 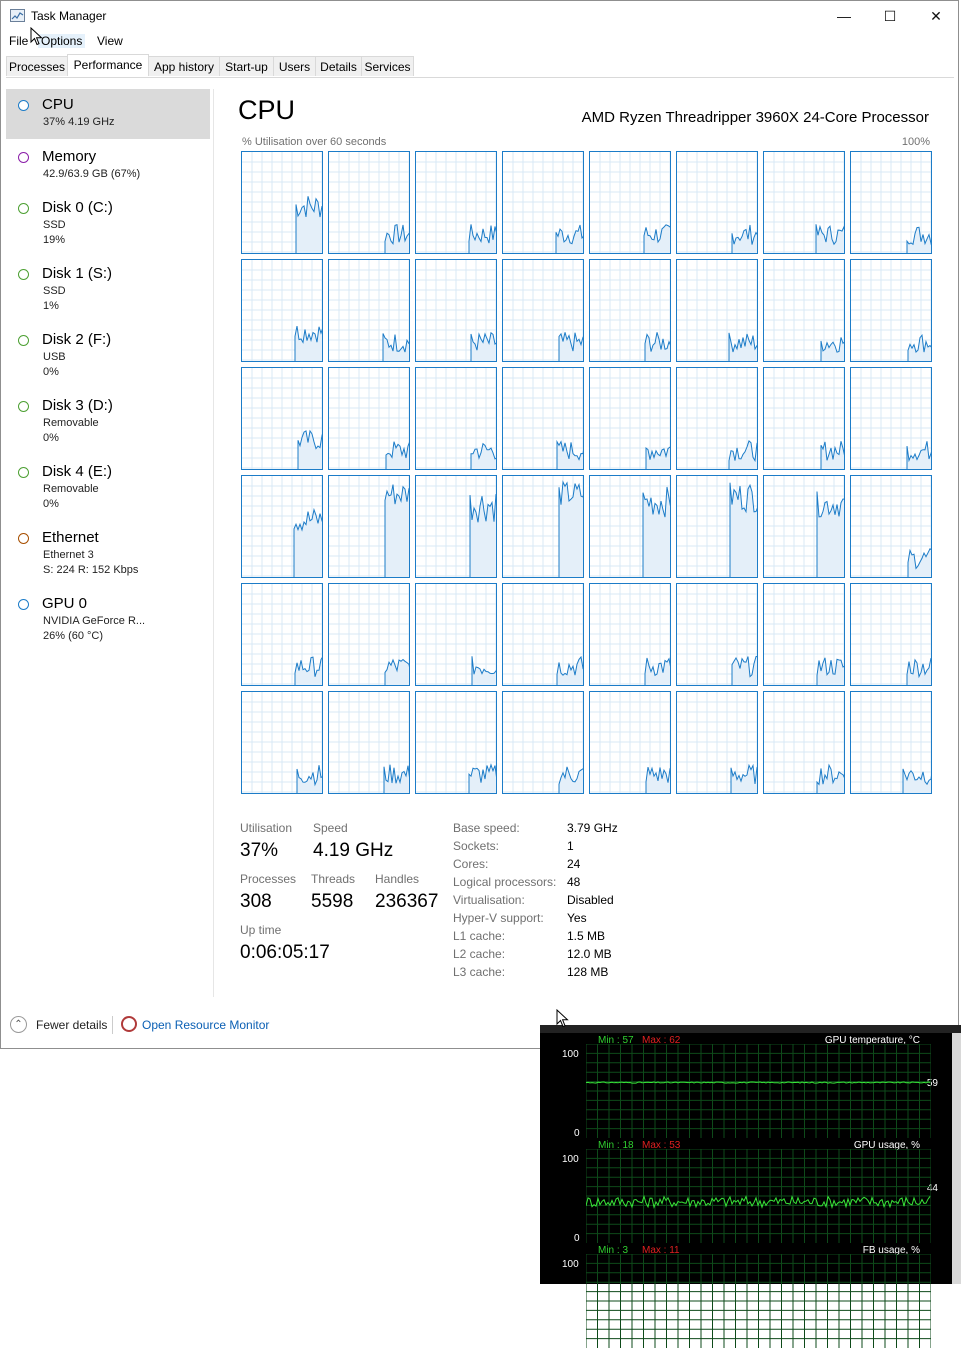 What do you see at coordinates (37, 66) in the screenshot?
I see `tab-processes: Processes` at bounding box center [37, 66].